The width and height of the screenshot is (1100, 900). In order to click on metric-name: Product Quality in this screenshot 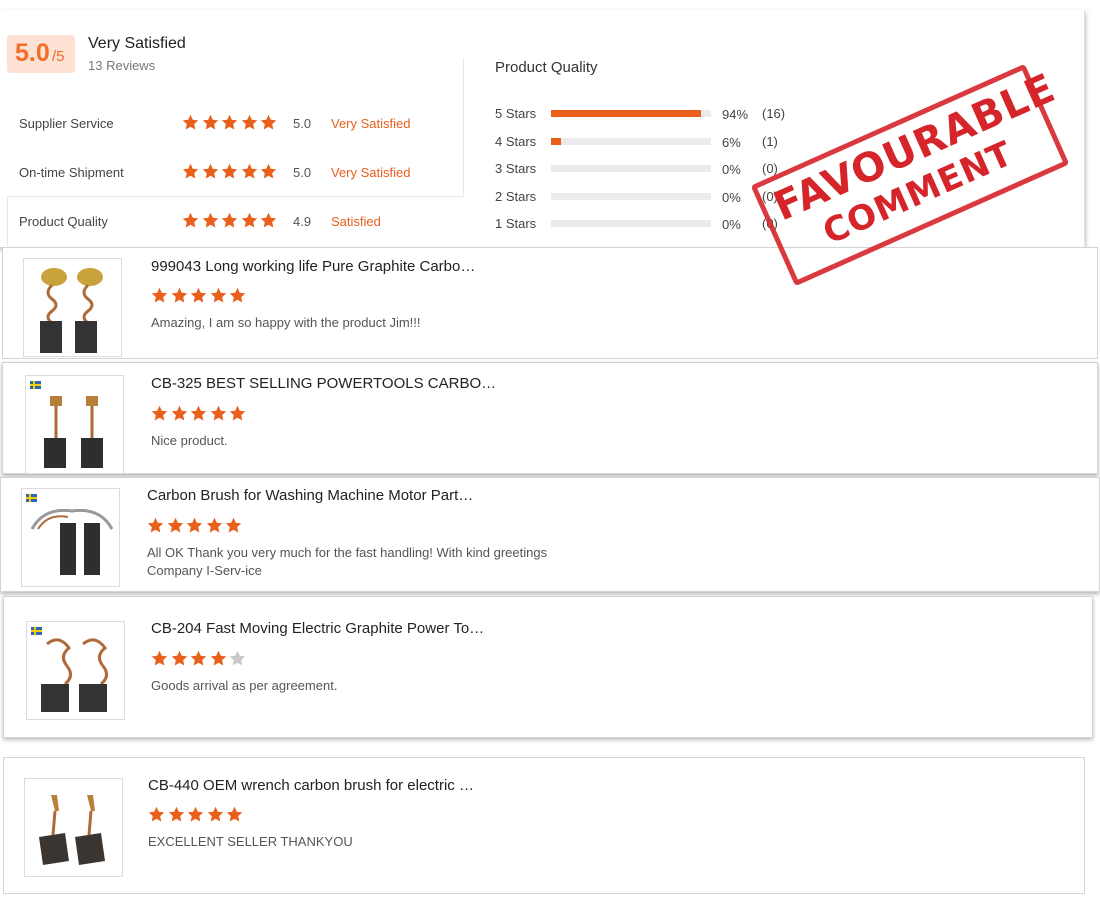, I will do `click(63, 221)`.